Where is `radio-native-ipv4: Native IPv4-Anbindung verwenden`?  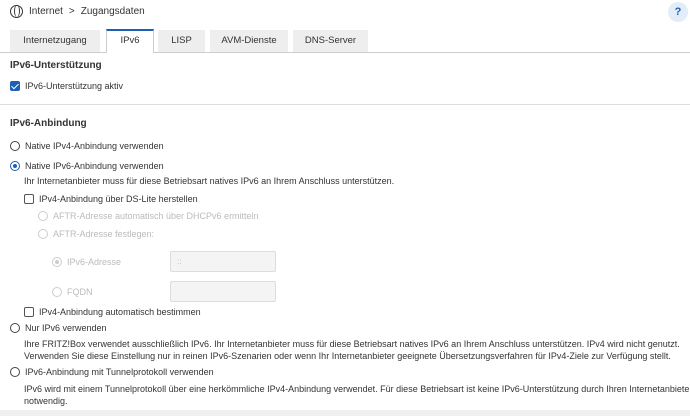 radio-native-ipv4: Native IPv4-Anbindung verwenden is located at coordinates (87, 146).